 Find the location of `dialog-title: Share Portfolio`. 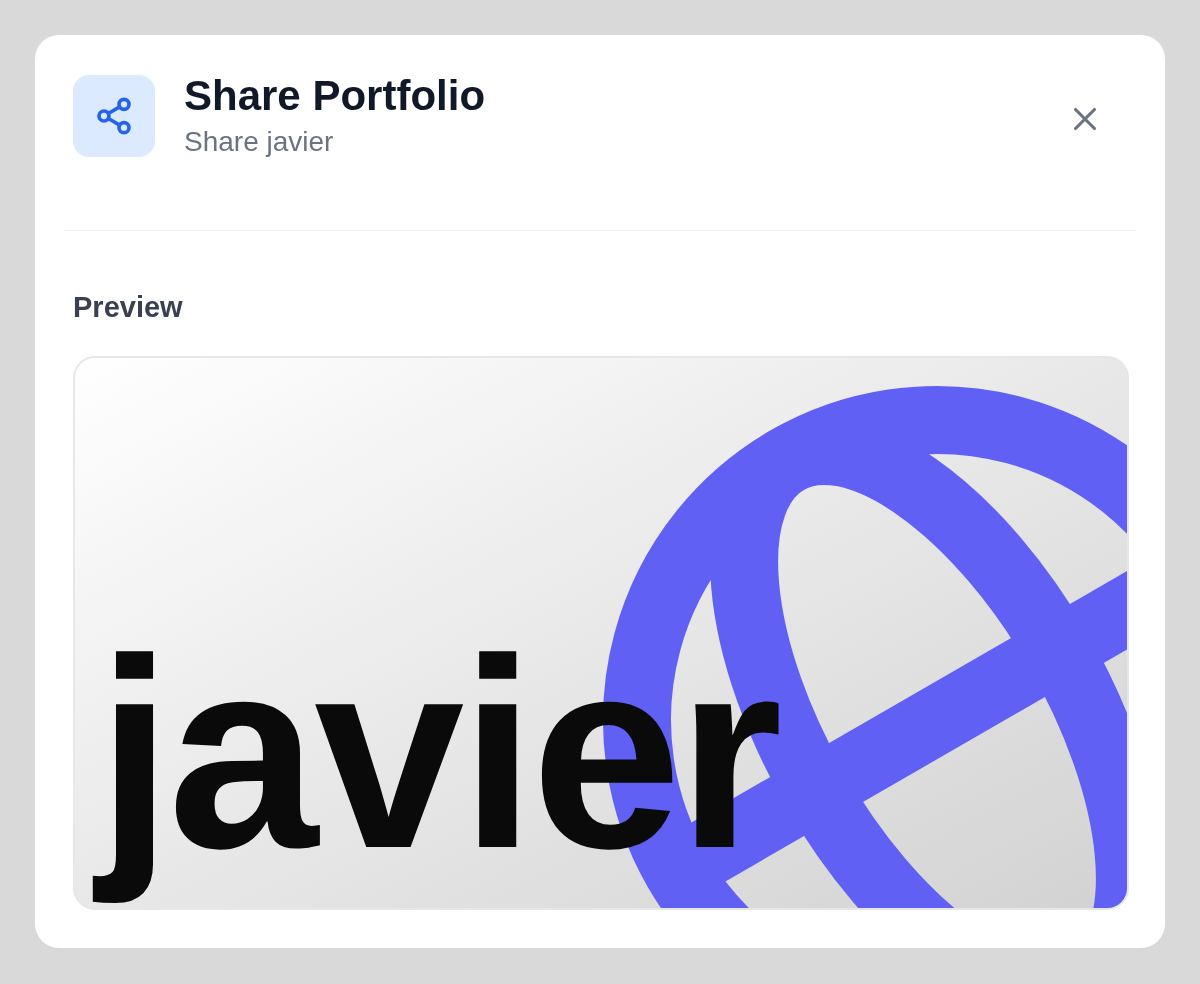

dialog-title: Share Portfolio is located at coordinates (335, 96).